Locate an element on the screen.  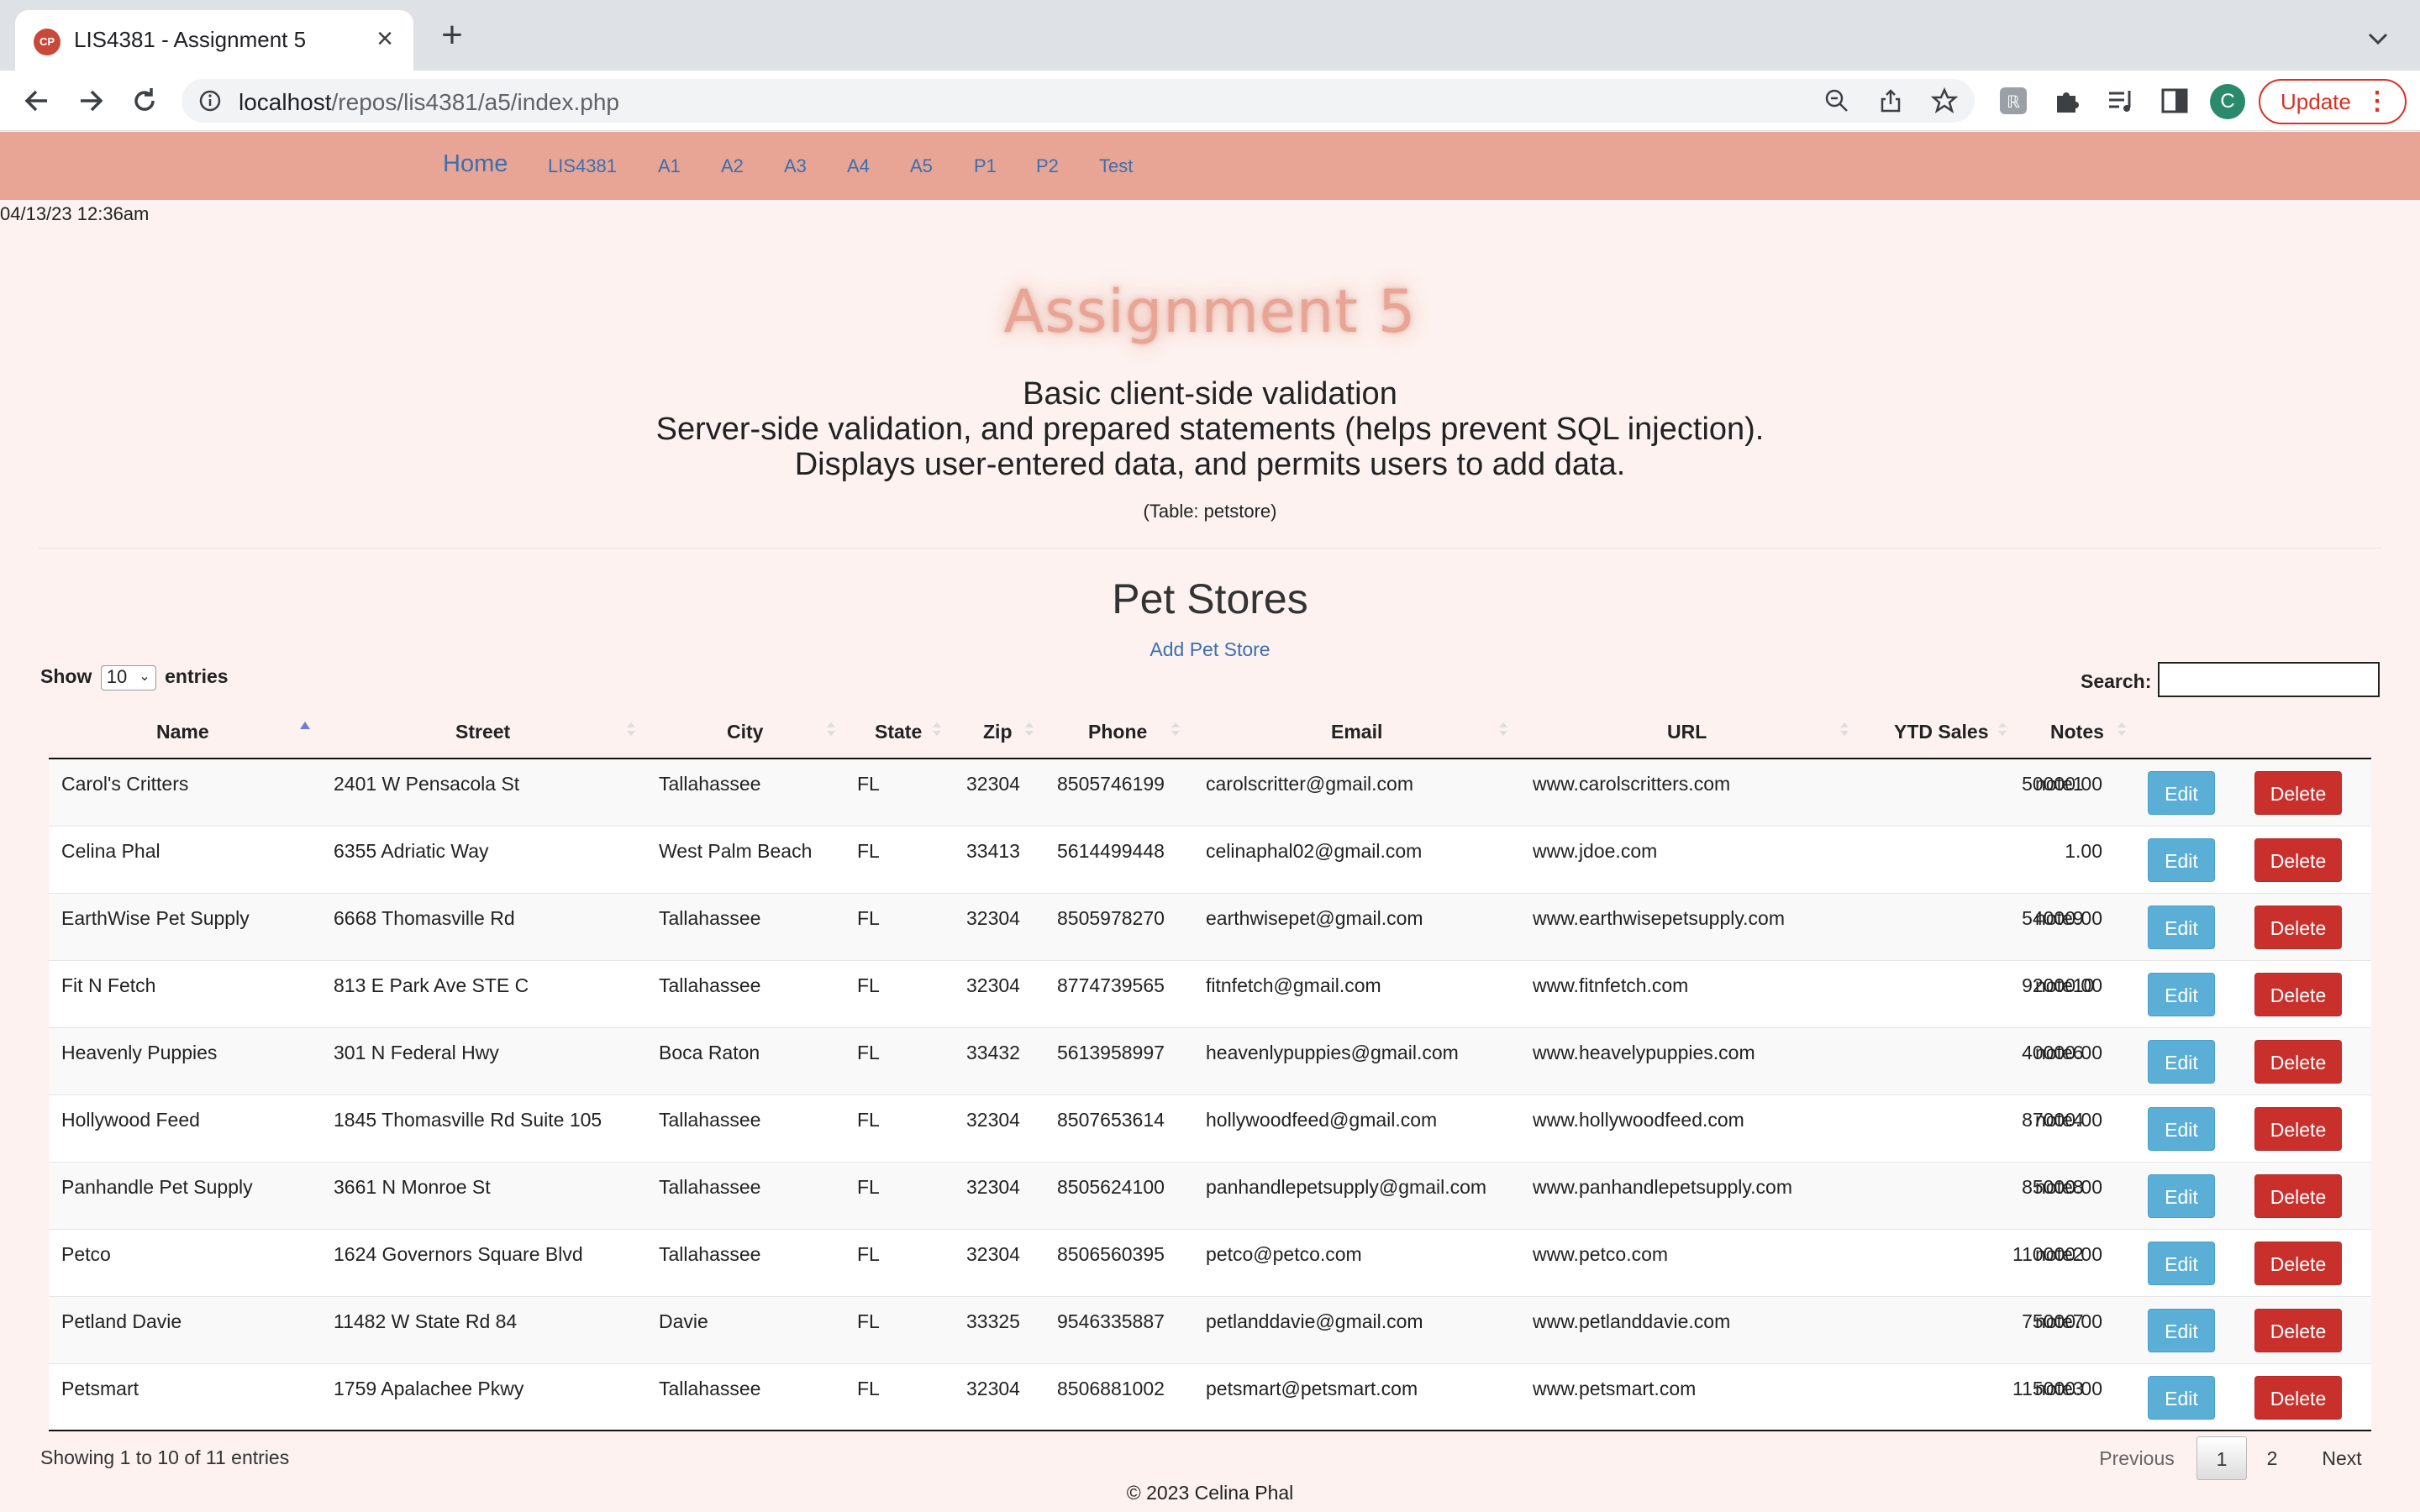
nav-link-a4: A4 is located at coordinates (858, 166).